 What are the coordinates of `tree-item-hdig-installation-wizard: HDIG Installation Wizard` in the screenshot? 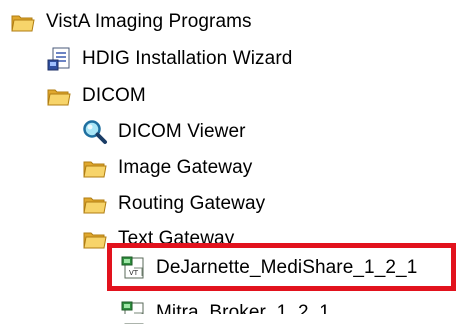 It's located at (169, 59).